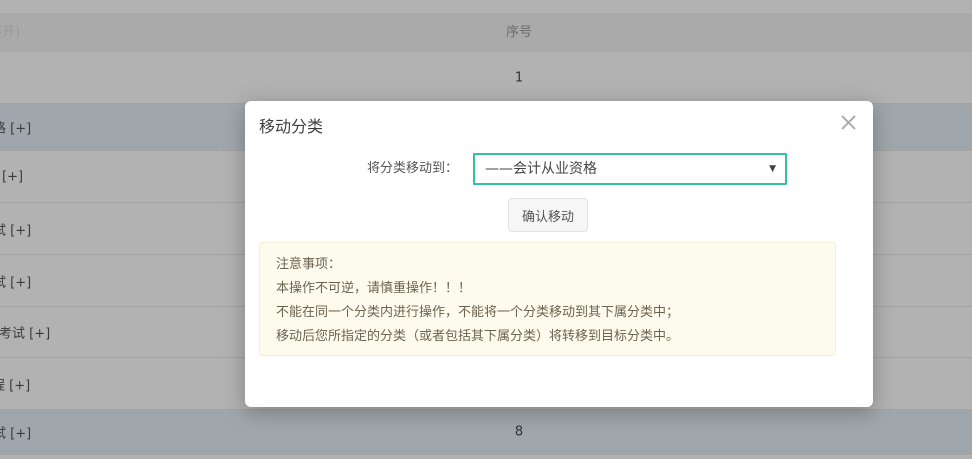 The height and width of the screenshot is (459, 972). Describe the element at coordinates (291, 126) in the screenshot. I see `dialog-title: 移动分类` at that location.